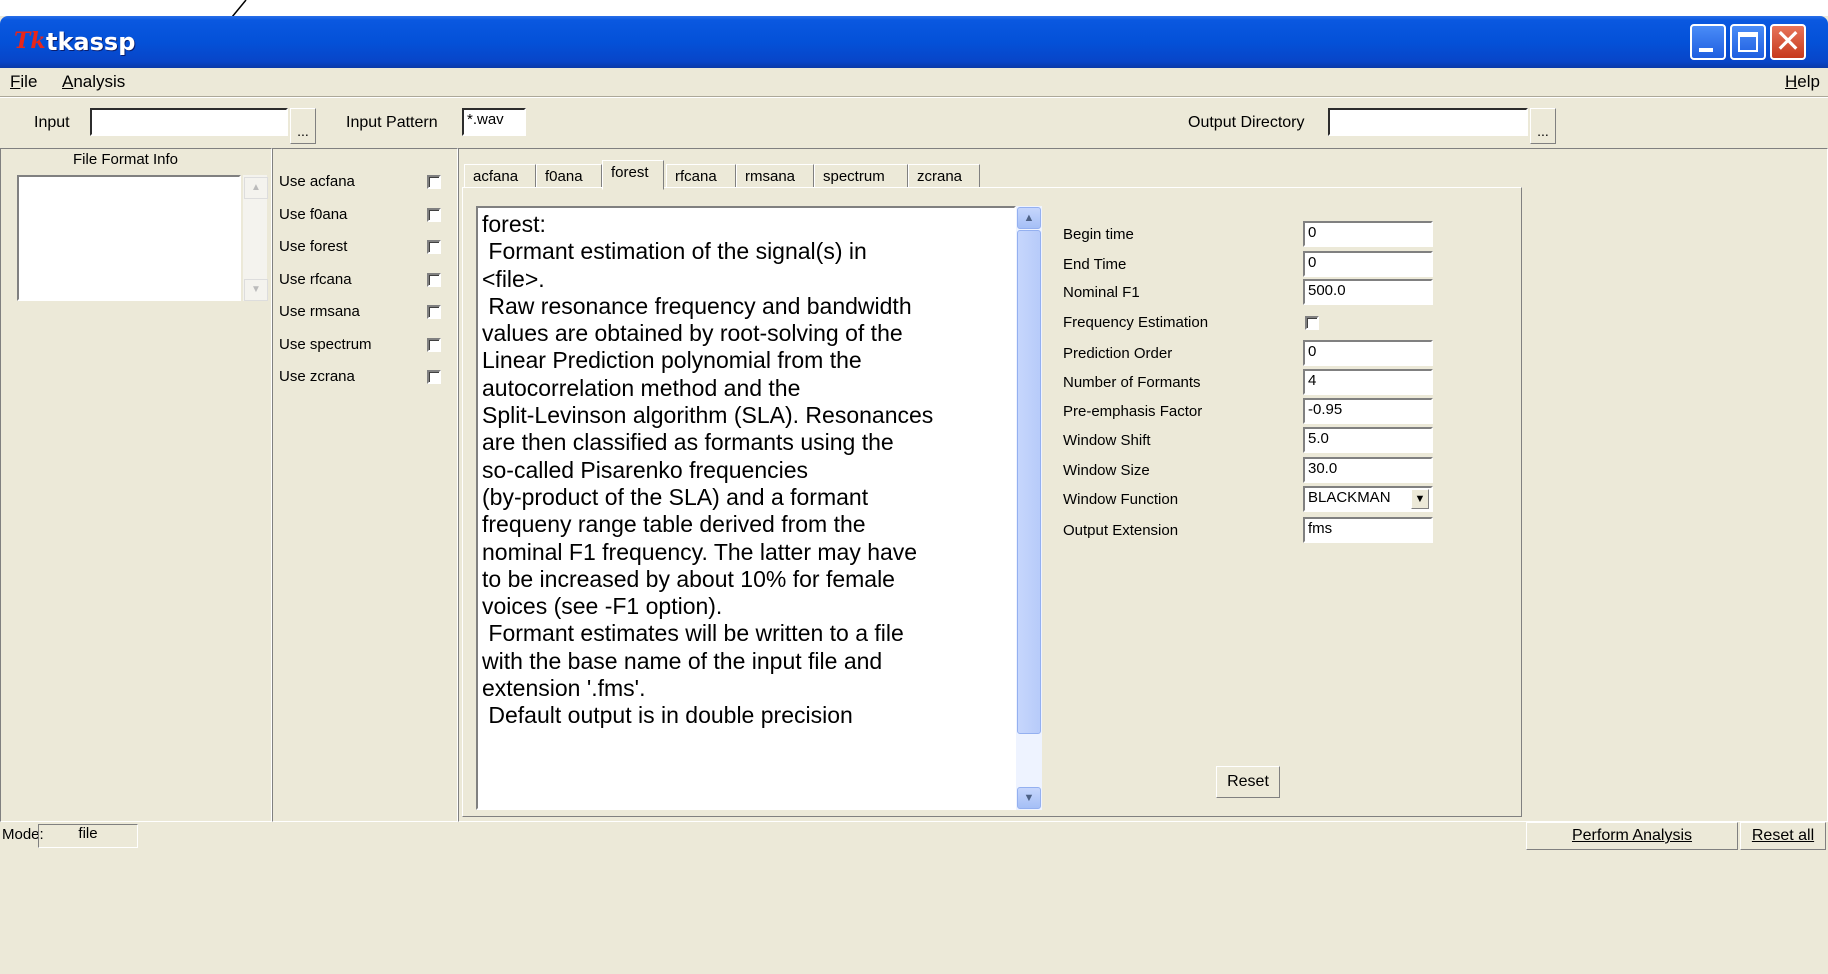  I want to click on analysis-row: Use f0ana, so click(363, 215).